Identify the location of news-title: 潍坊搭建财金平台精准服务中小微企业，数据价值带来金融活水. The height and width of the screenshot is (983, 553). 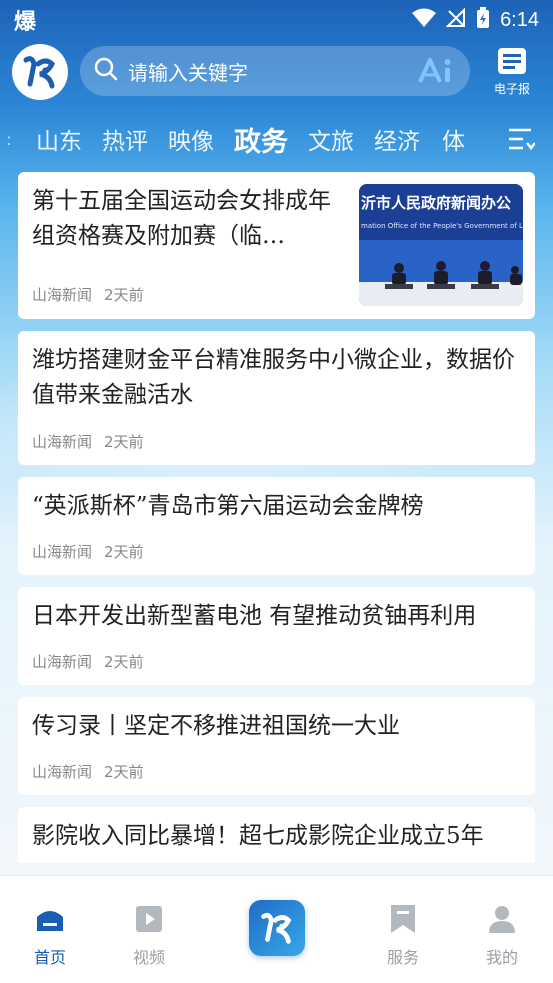
(273, 377).